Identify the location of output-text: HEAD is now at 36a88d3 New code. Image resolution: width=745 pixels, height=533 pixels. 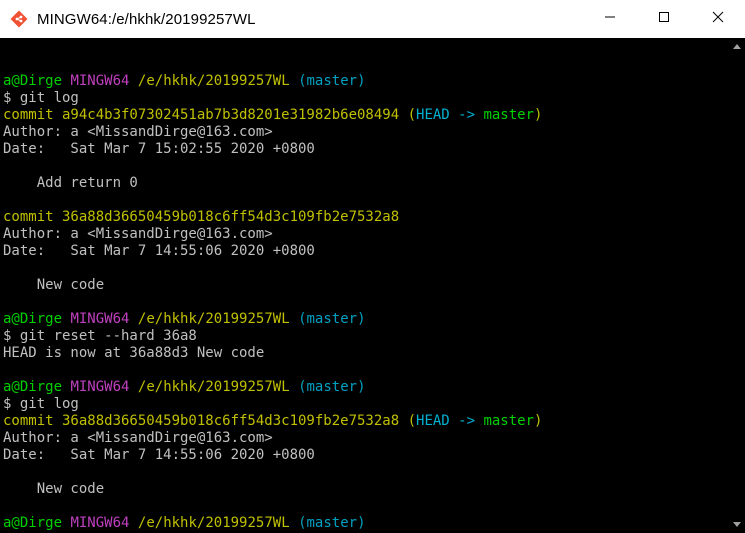
(134, 353).